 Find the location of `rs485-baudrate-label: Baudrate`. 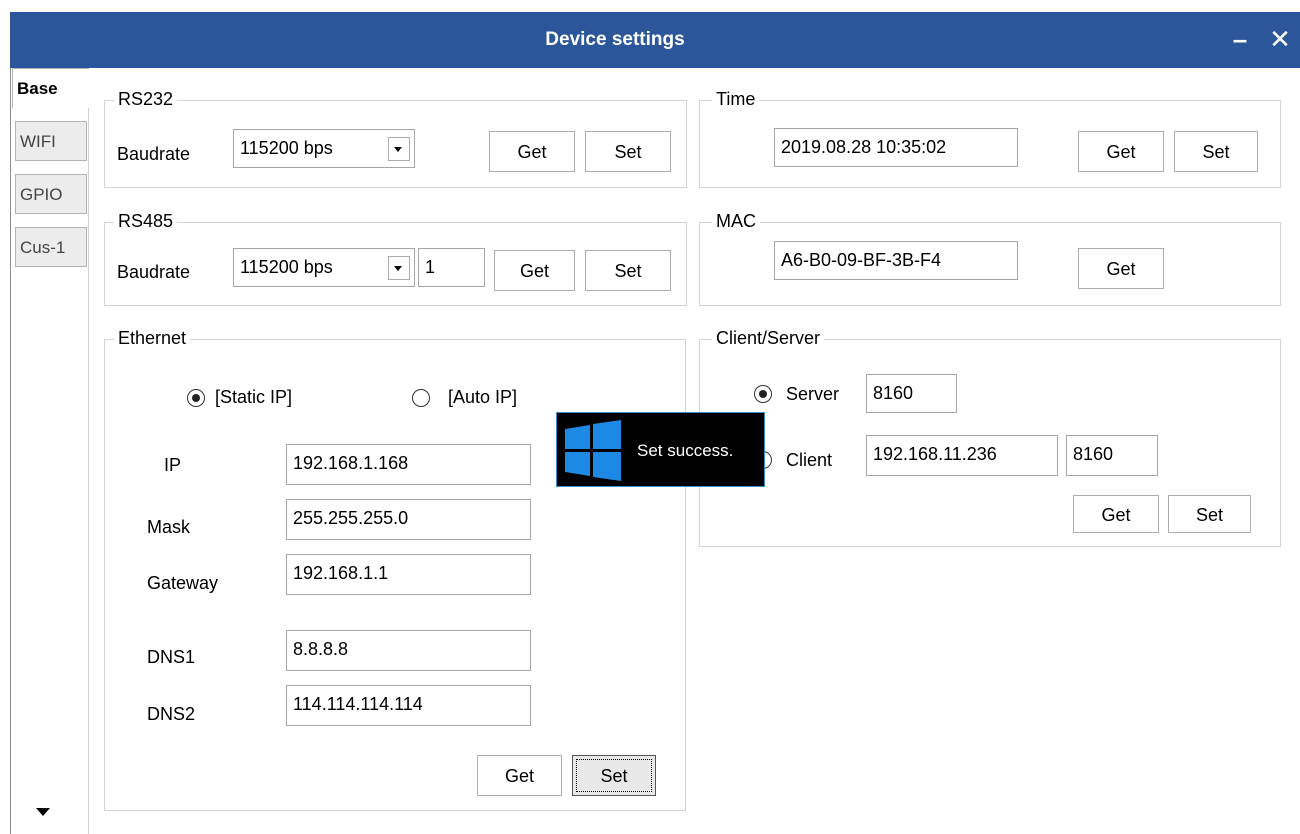

rs485-baudrate-label: Baudrate is located at coordinates (154, 272).